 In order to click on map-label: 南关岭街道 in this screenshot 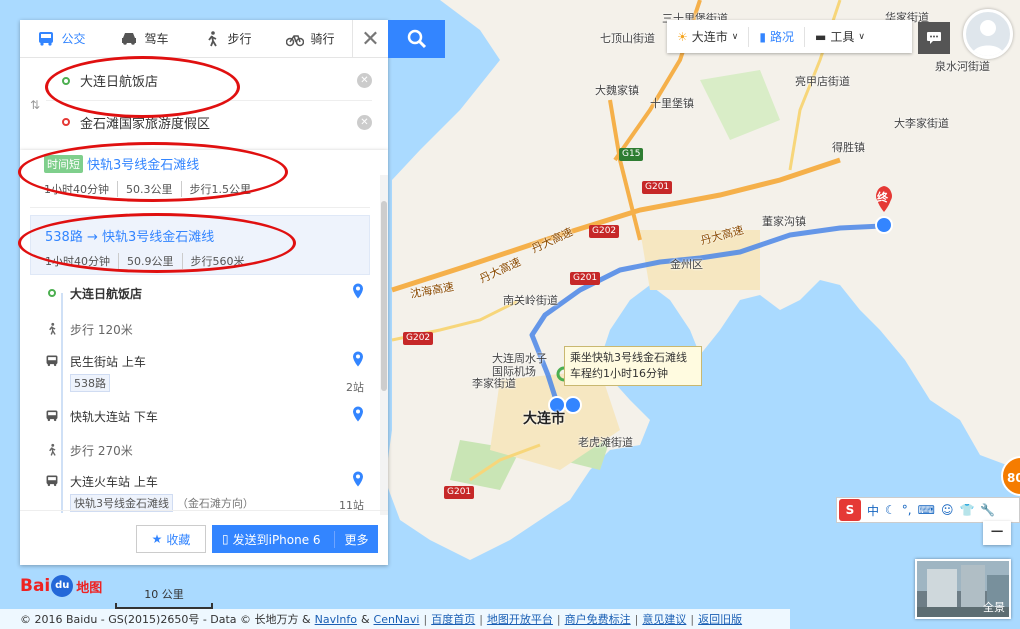, I will do `click(530, 300)`.